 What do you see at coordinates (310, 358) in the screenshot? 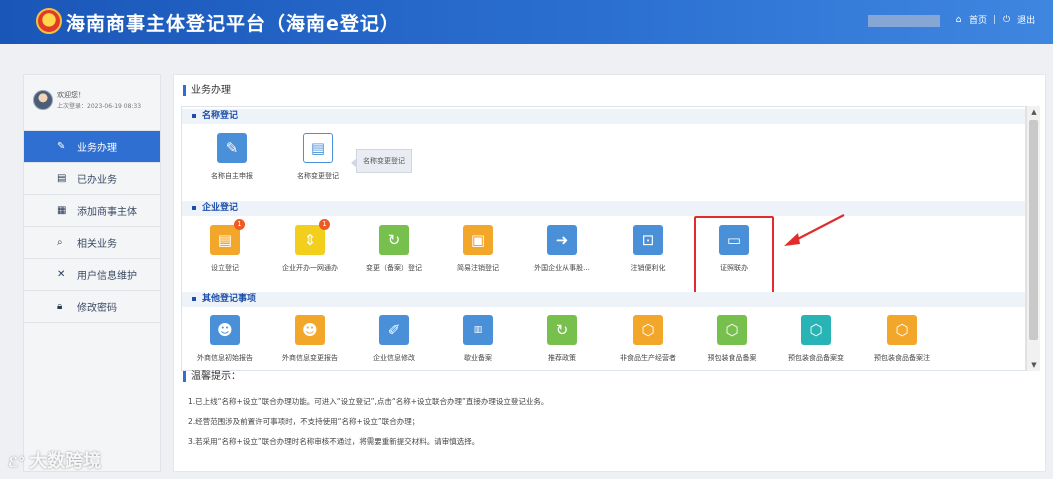
I see `tile-label: 外商信息变更报告` at bounding box center [310, 358].